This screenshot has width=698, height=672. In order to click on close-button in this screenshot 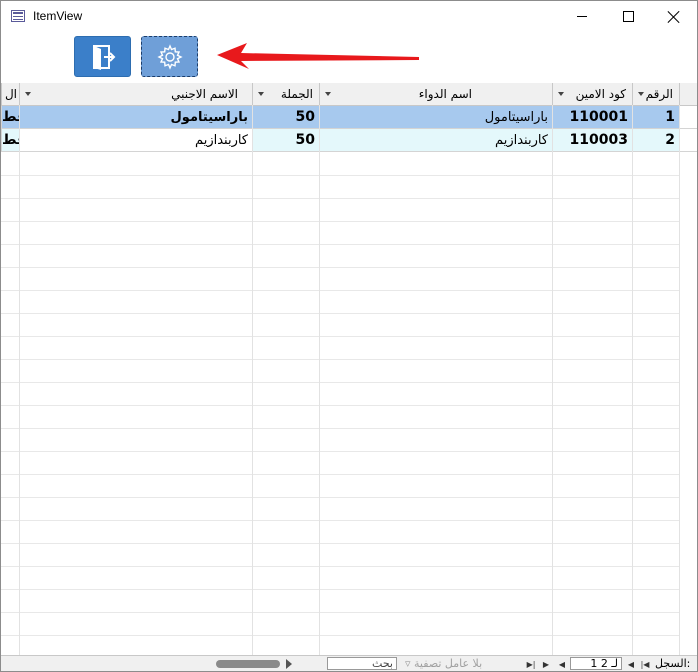, I will do `click(674, 16)`.